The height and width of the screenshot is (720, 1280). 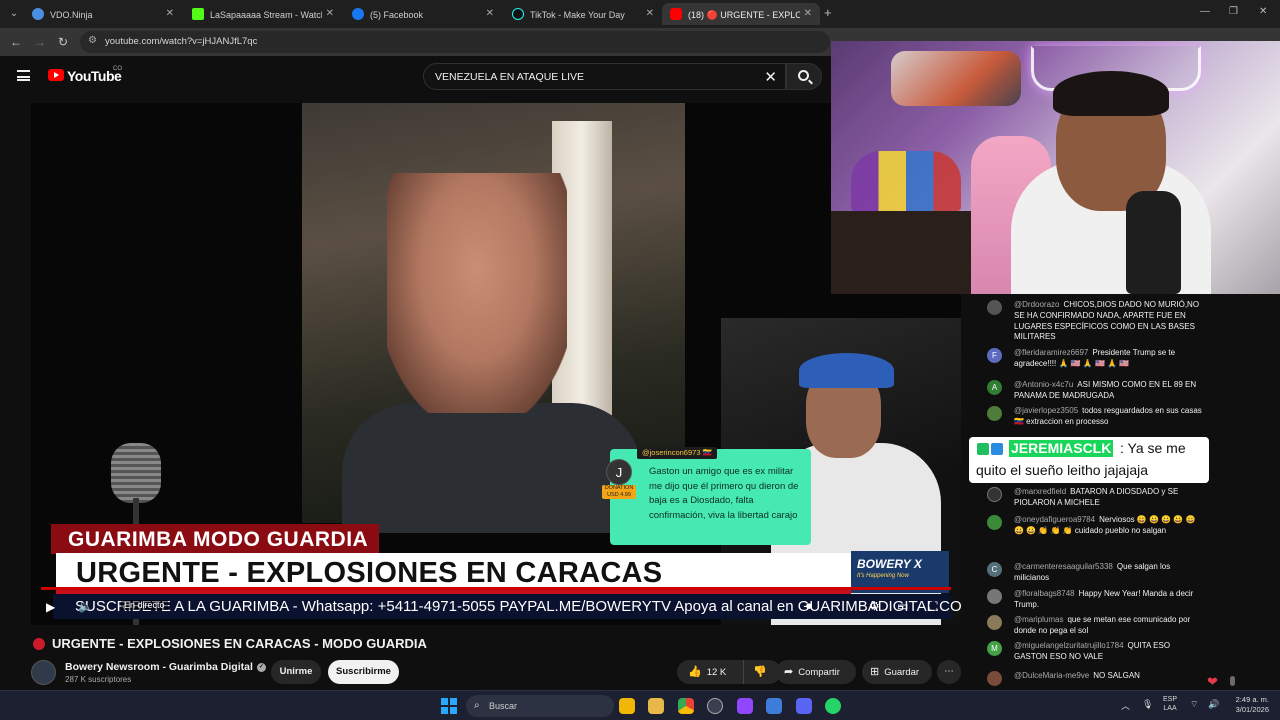 I want to click on search-icon, so click(x=803, y=75).